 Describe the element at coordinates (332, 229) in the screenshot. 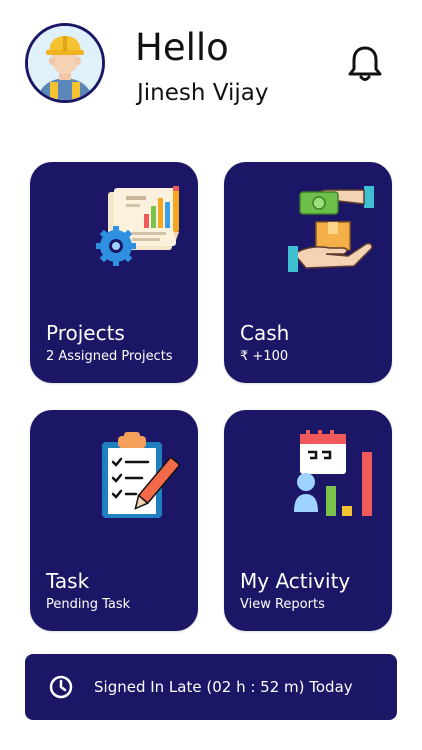

I see `cash-hand-icon` at that location.